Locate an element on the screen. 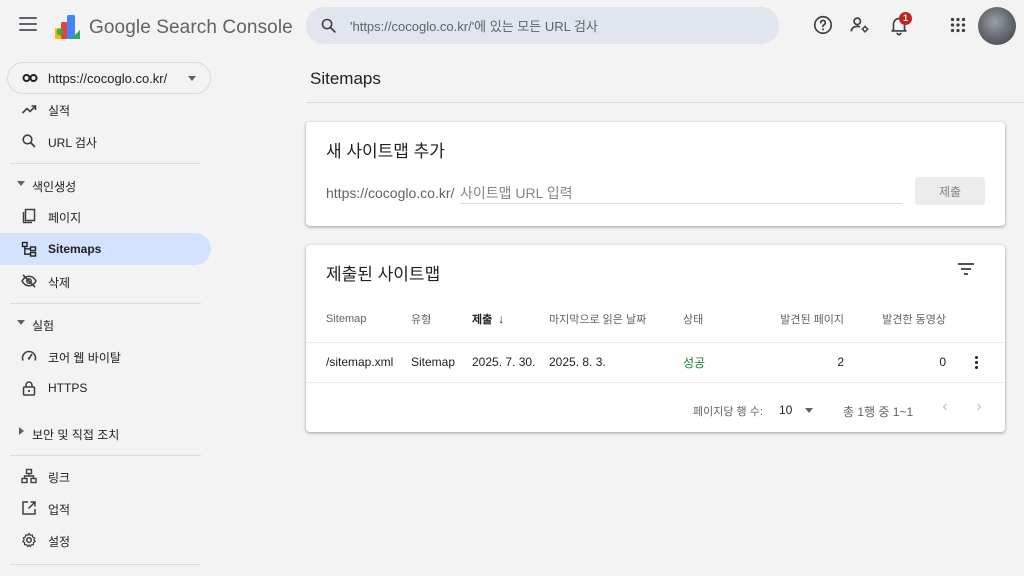 Image resolution: width=1024 pixels, height=576 pixels. section-security: 보안 및 직접 조치 is located at coordinates (100, 433).